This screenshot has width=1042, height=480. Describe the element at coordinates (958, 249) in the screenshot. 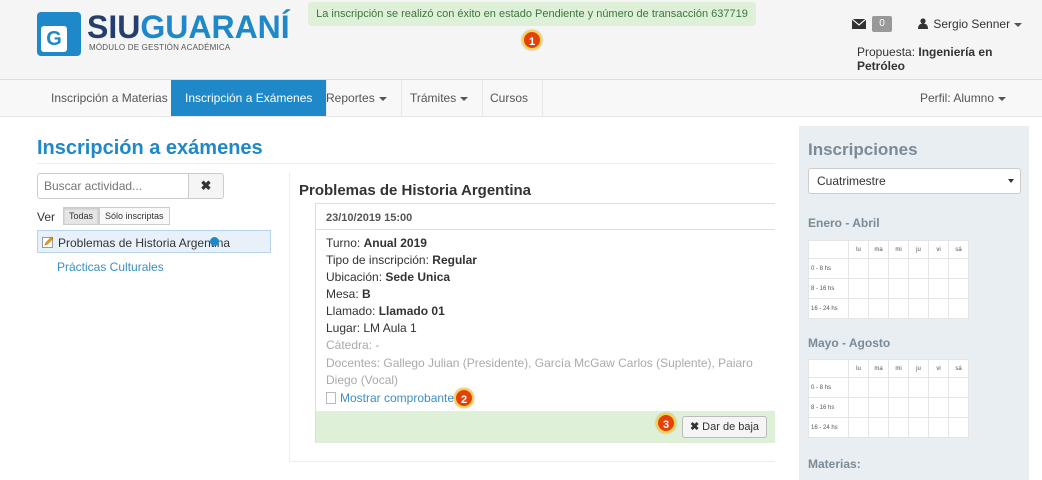

I see `day-header: sá` at that location.